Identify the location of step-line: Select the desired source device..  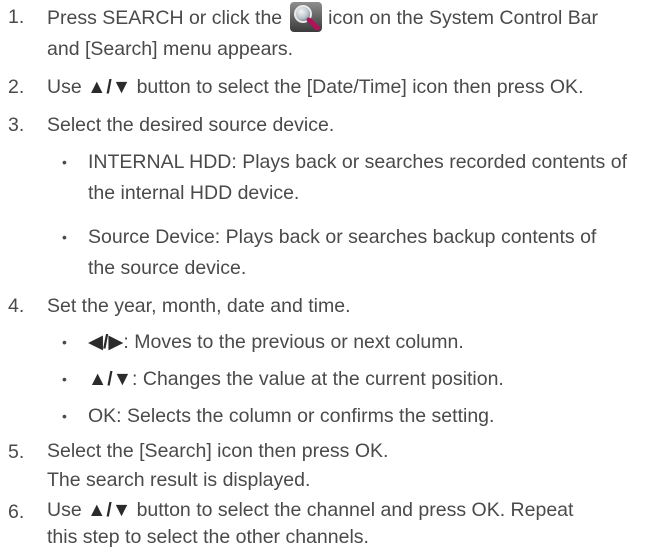
(191, 125).